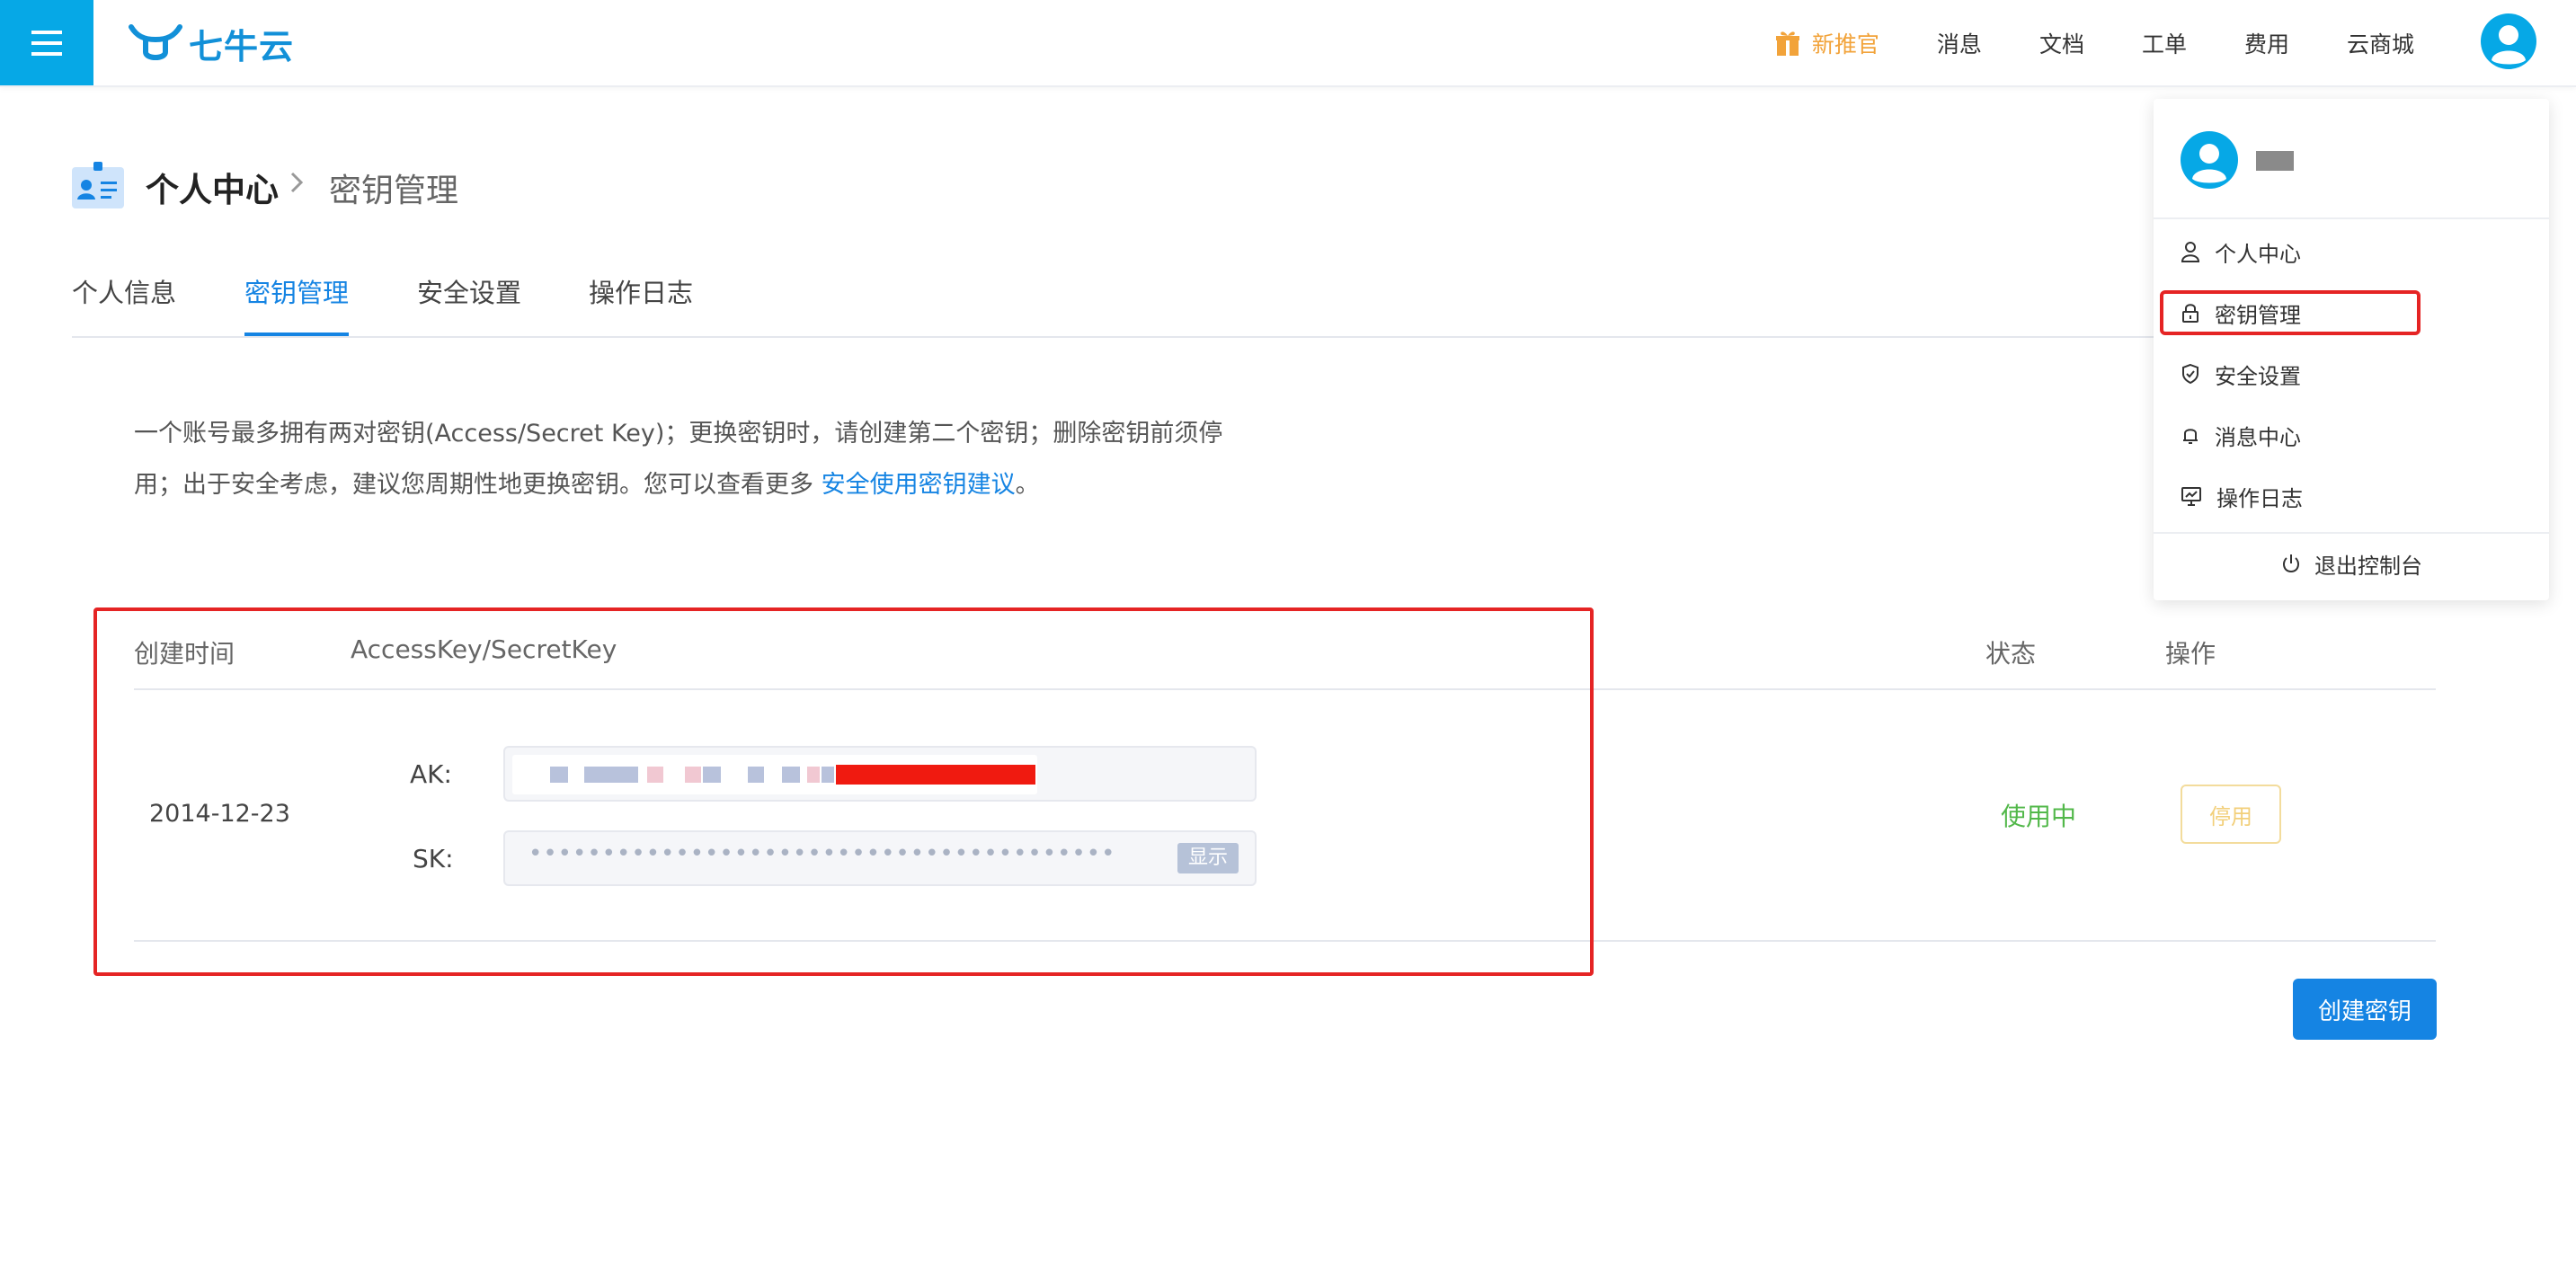 Image resolution: width=2576 pixels, height=1268 pixels. I want to click on ak-label: AK:, so click(431, 774).